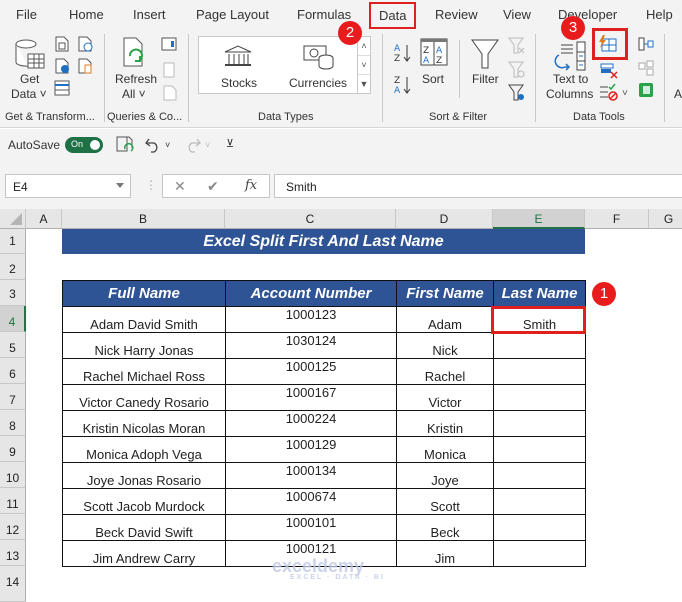 This screenshot has height=602, width=682. What do you see at coordinates (403, 85) in the screenshot?
I see `sort-z-to-a-icon: Z A` at bounding box center [403, 85].